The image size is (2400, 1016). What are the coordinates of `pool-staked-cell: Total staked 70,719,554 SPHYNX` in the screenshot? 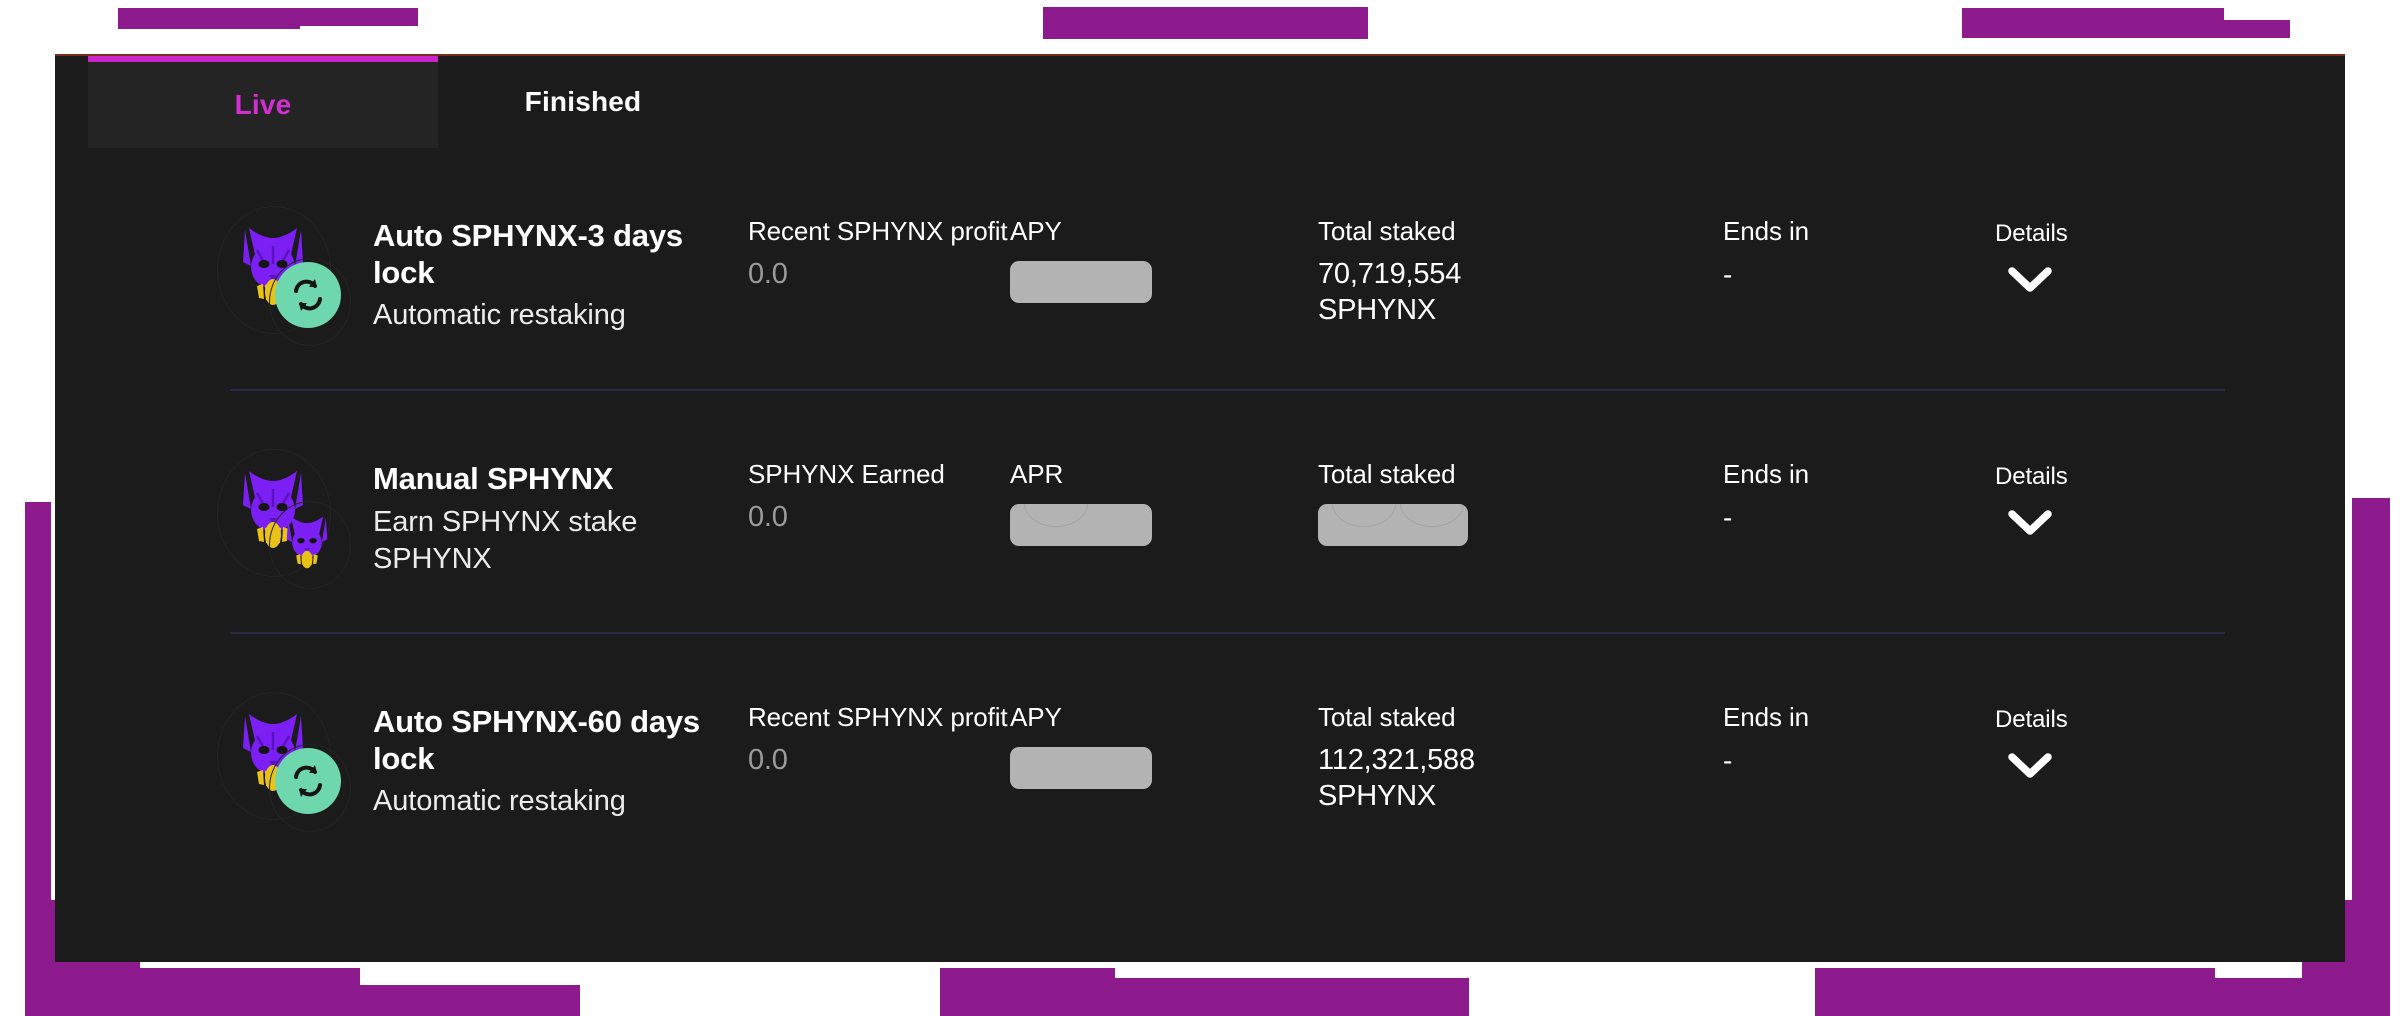 It's located at (1520, 272).